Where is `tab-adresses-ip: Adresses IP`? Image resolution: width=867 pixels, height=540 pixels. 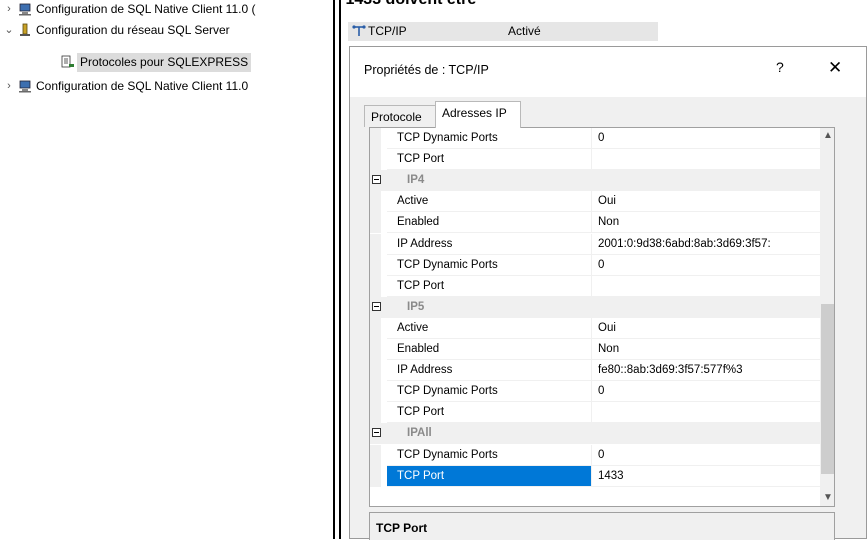
tab-adresses-ip: Adresses IP is located at coordinates (478, 114).